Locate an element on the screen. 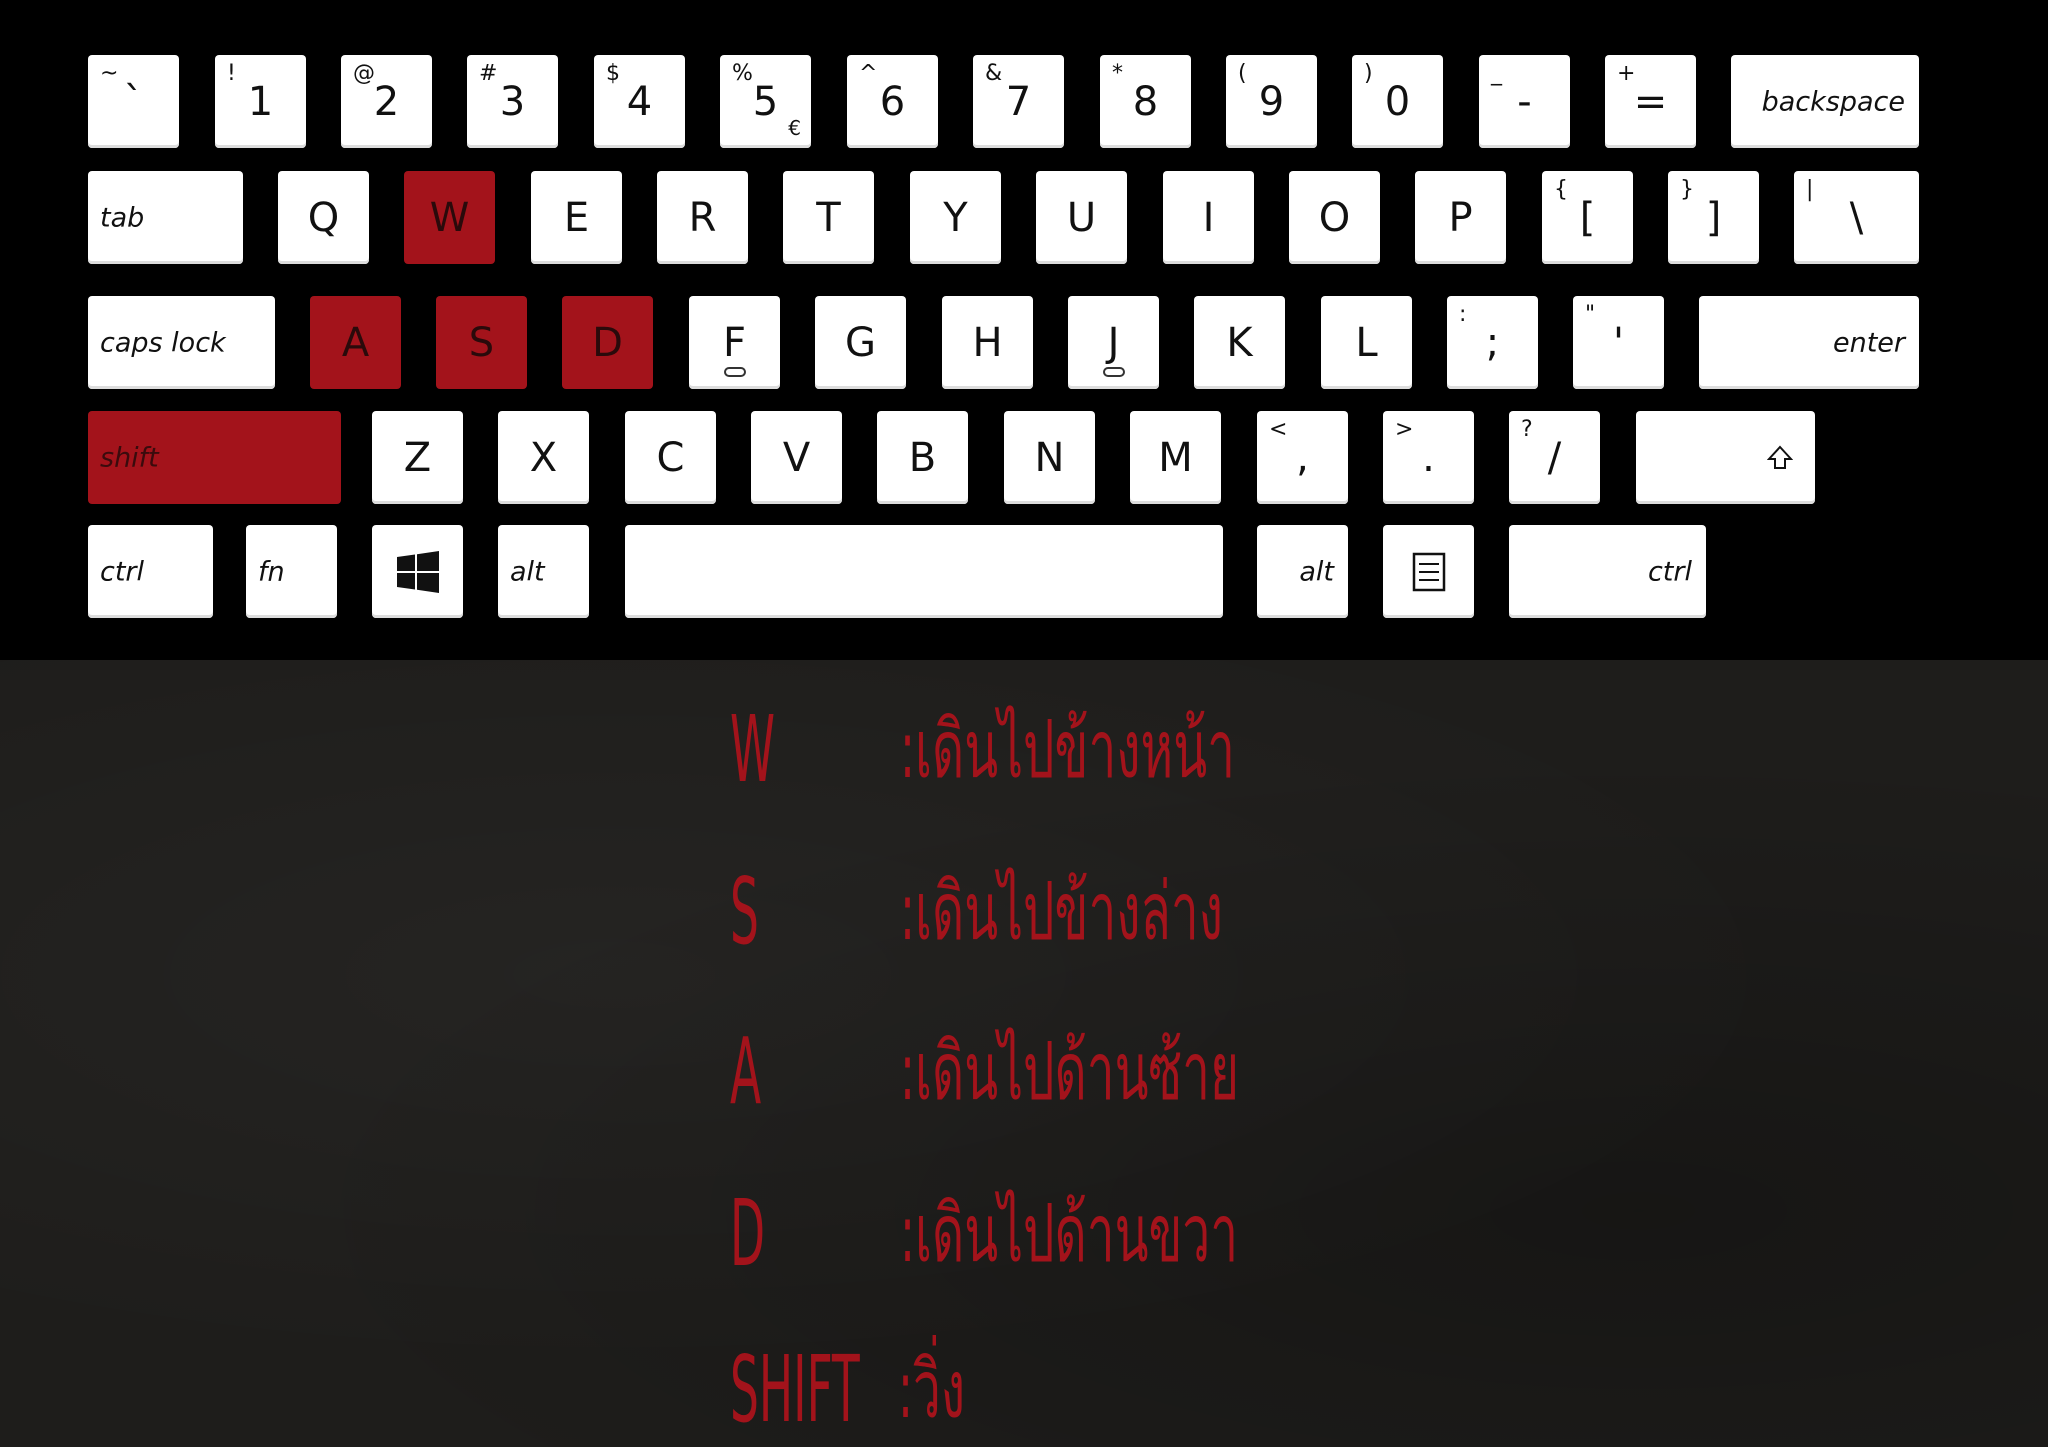 Image resolution: width=2048 pixels, height=1447 pixels. key-j: J is located at coordinates (1113, 342).